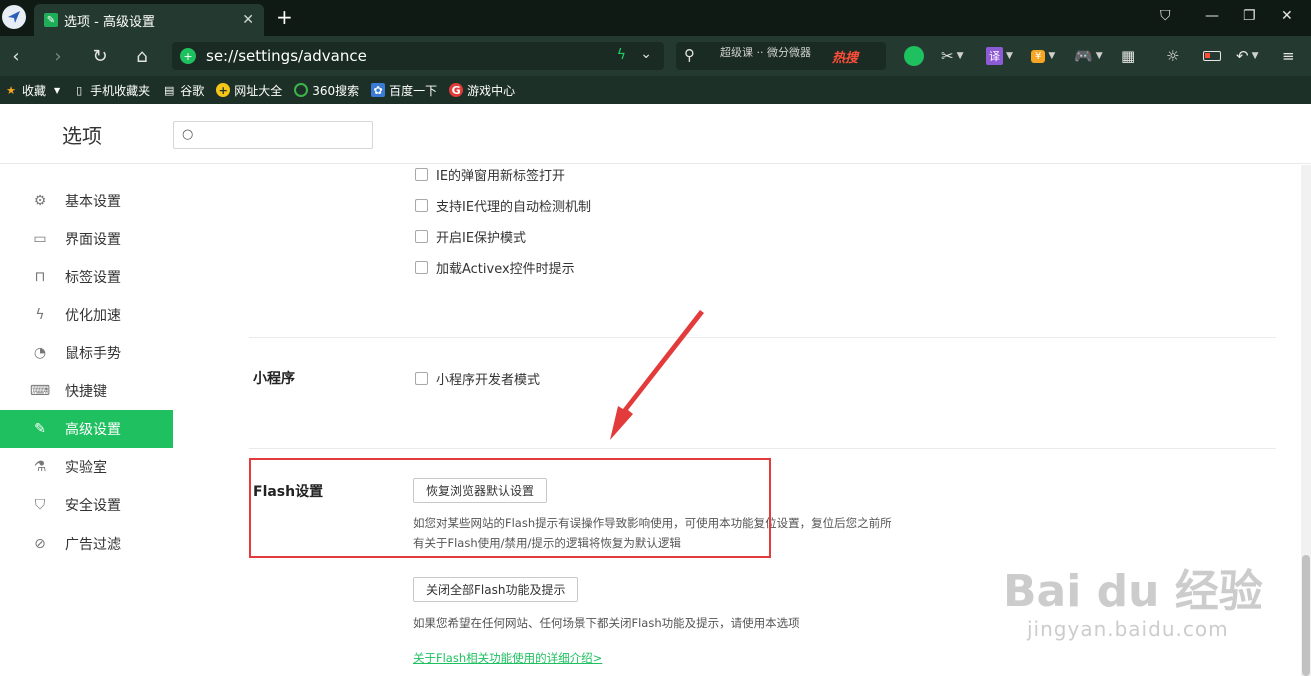  I want to click on translate-icon: 译 ▼, so click(999, 56).